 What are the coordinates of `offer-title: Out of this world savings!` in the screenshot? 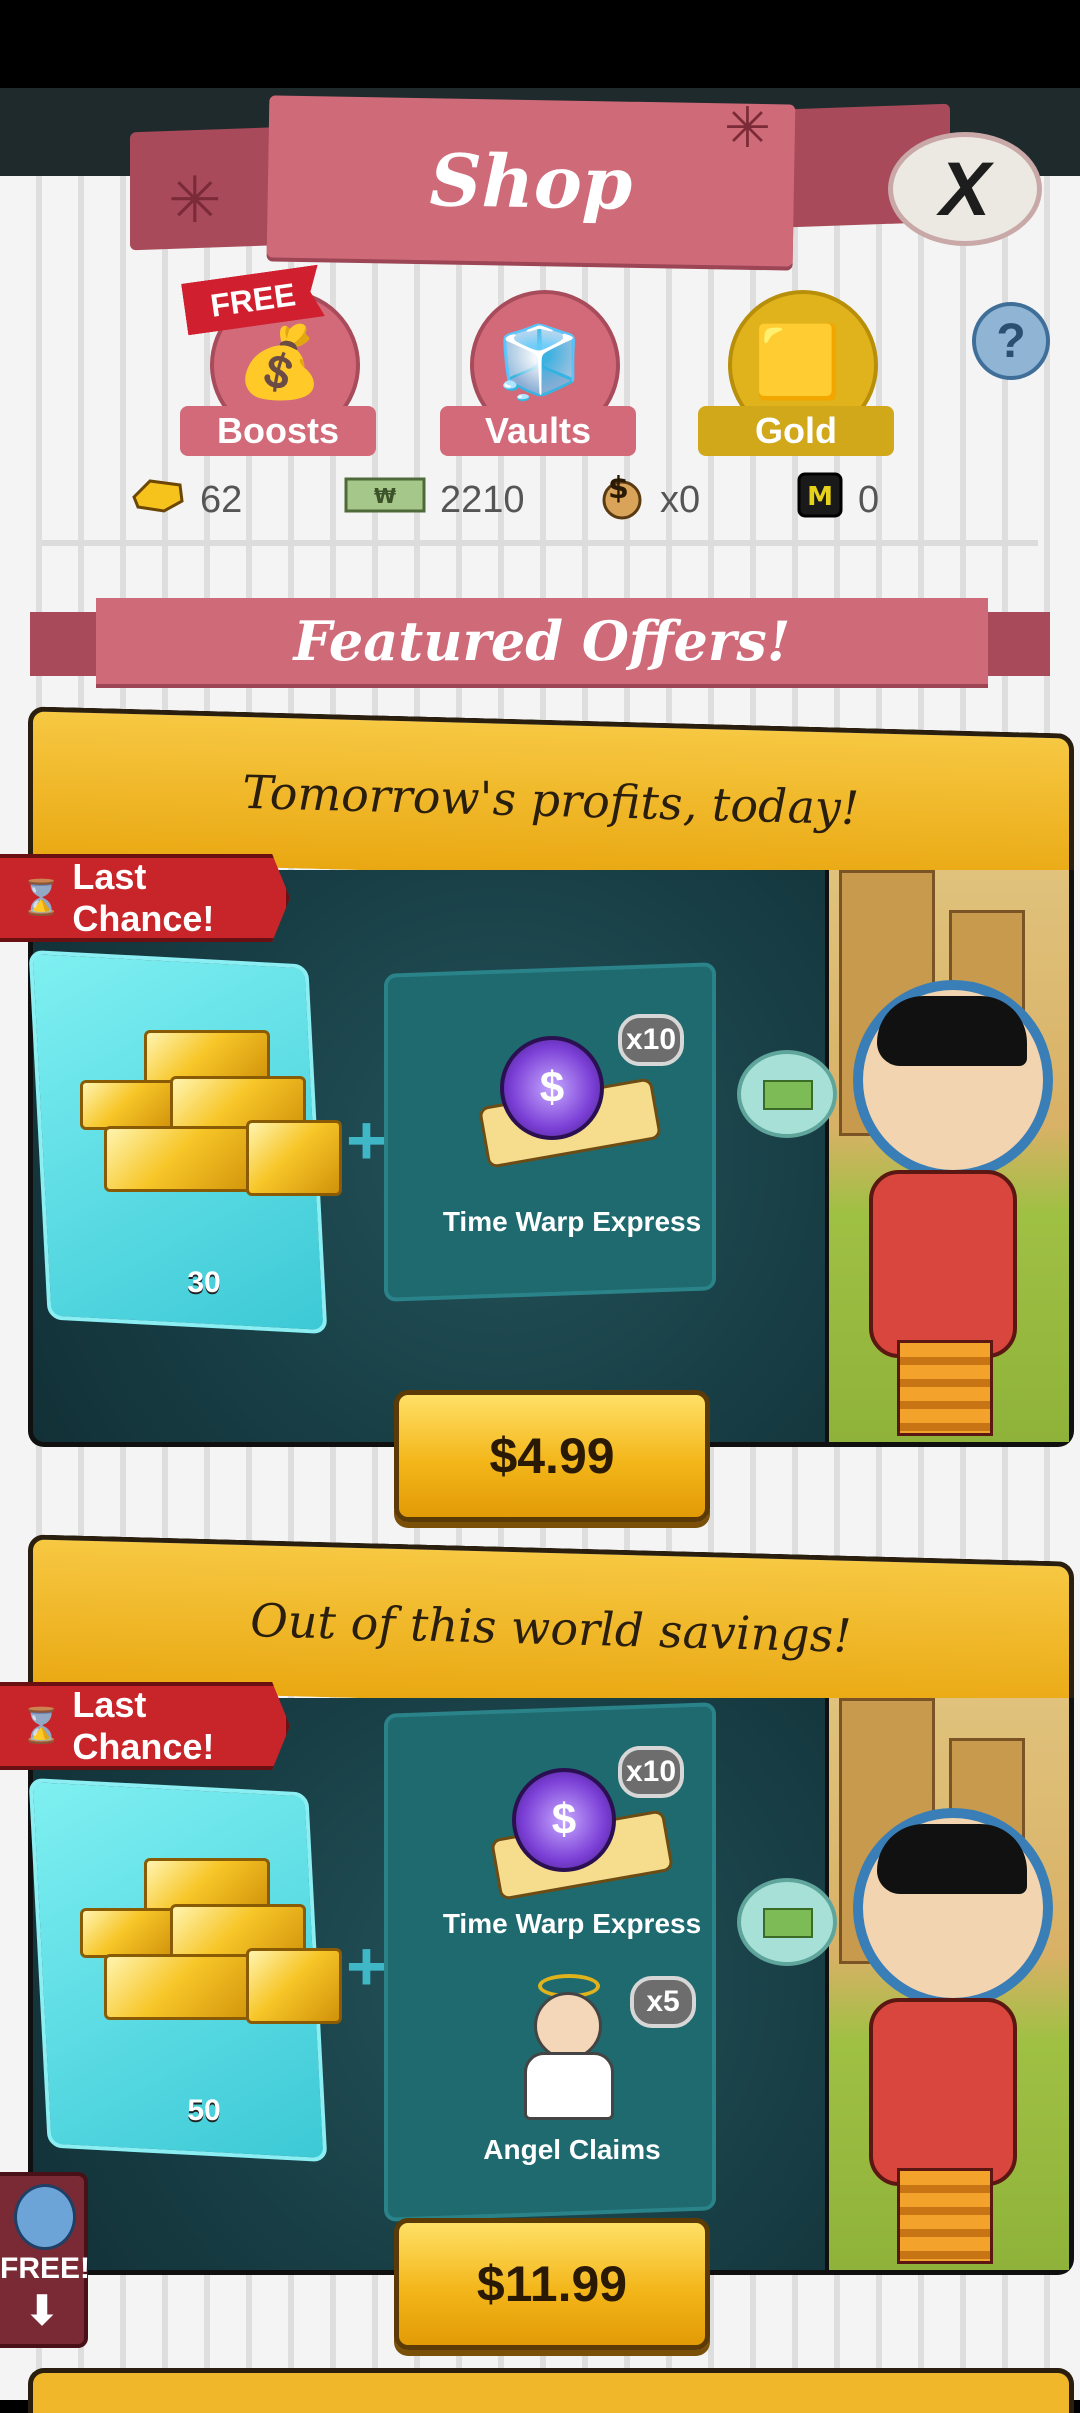 It's located at (551, 1628).